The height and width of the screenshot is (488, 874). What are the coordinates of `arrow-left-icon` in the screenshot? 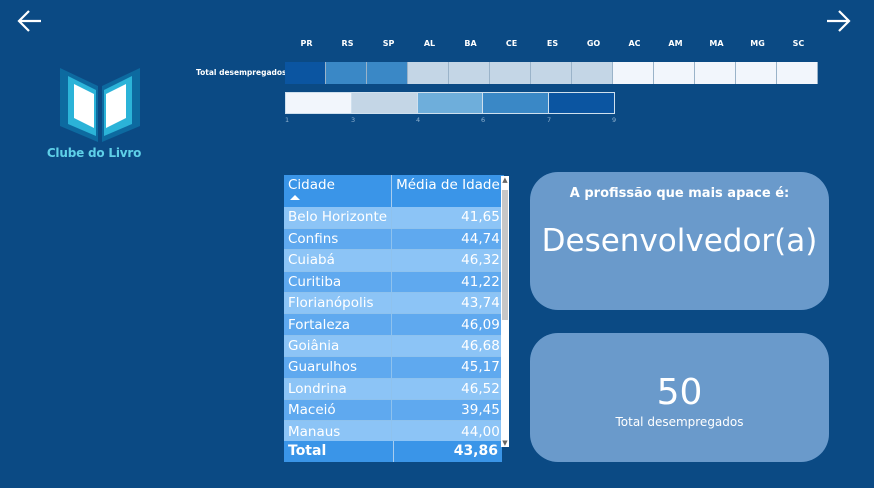 It's located at (30, 21).